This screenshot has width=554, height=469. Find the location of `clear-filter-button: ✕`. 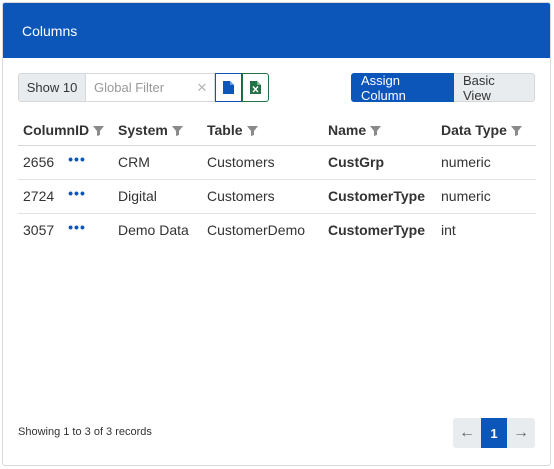

clear-filter-button: ✕ is located at coordinates (202, 87).